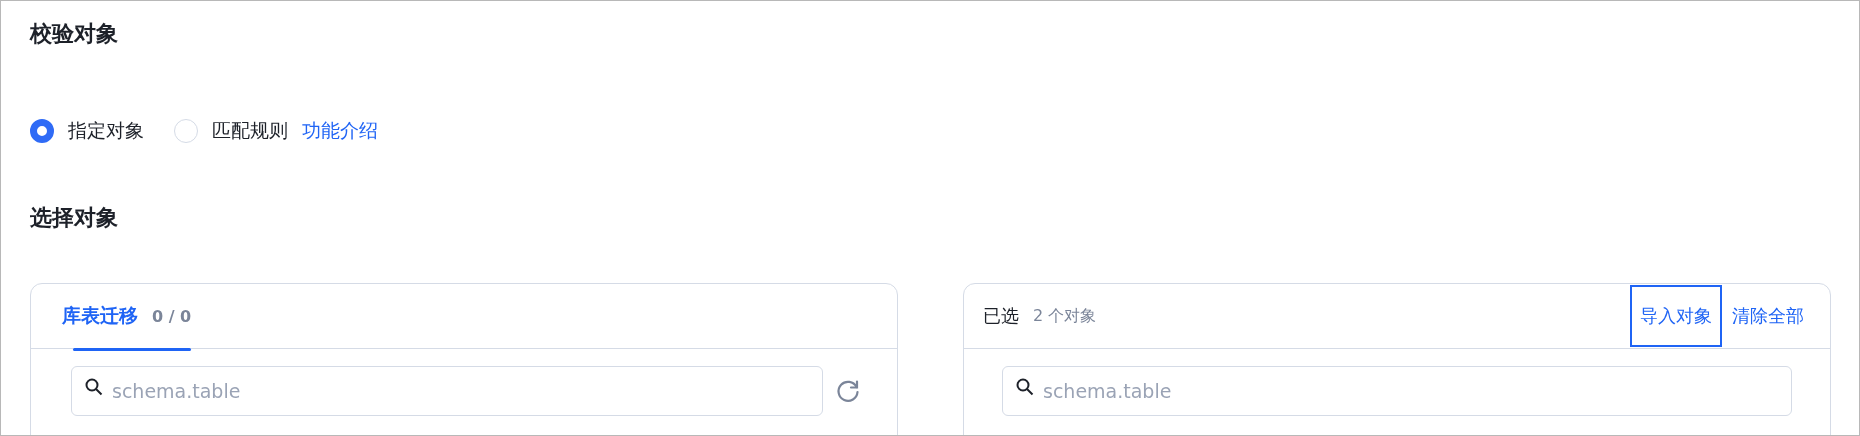  What do you see at coordinates (340, 131) in the screenshot?
I see `help-link: 功能介绍` at bounding box center [340, 131].